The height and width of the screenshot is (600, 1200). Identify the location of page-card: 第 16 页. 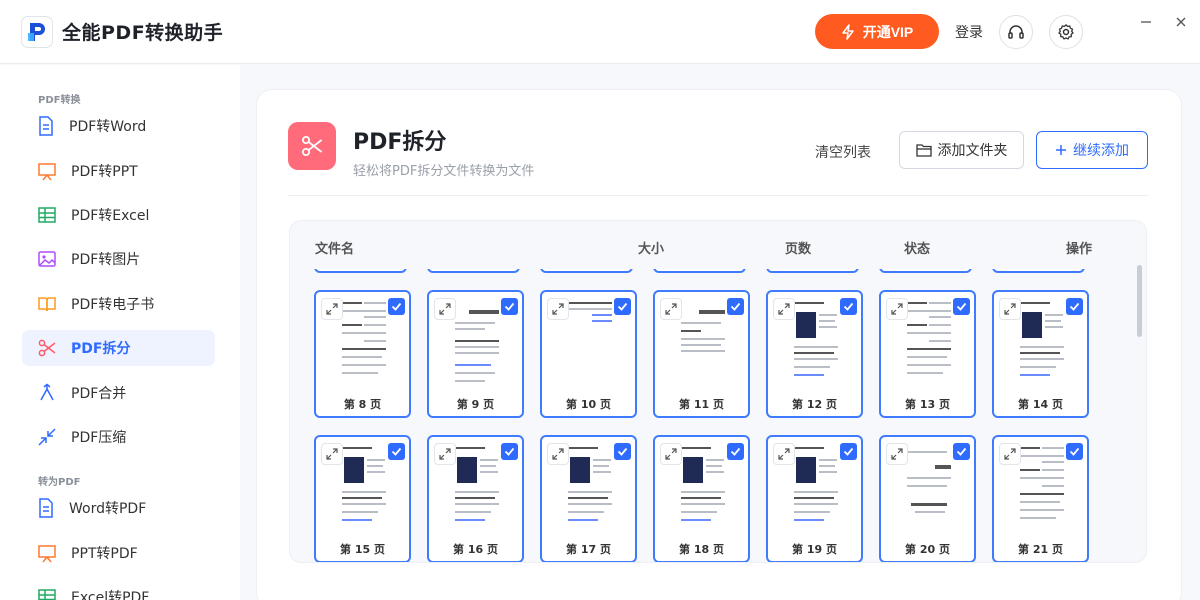
(475, 498).